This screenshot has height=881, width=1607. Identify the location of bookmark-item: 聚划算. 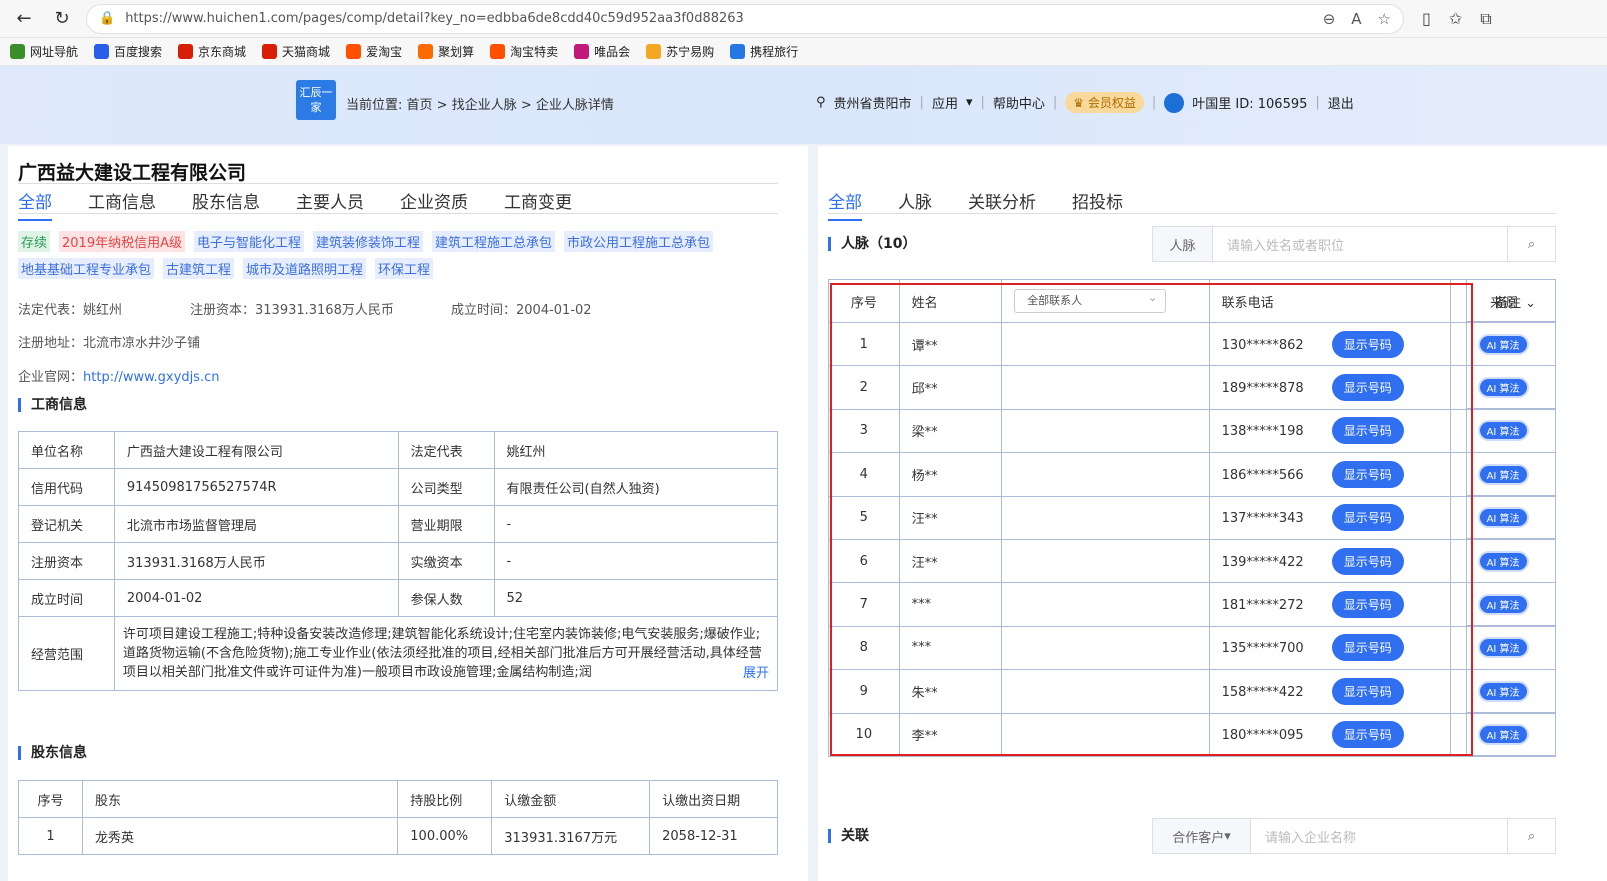
(446, 51).